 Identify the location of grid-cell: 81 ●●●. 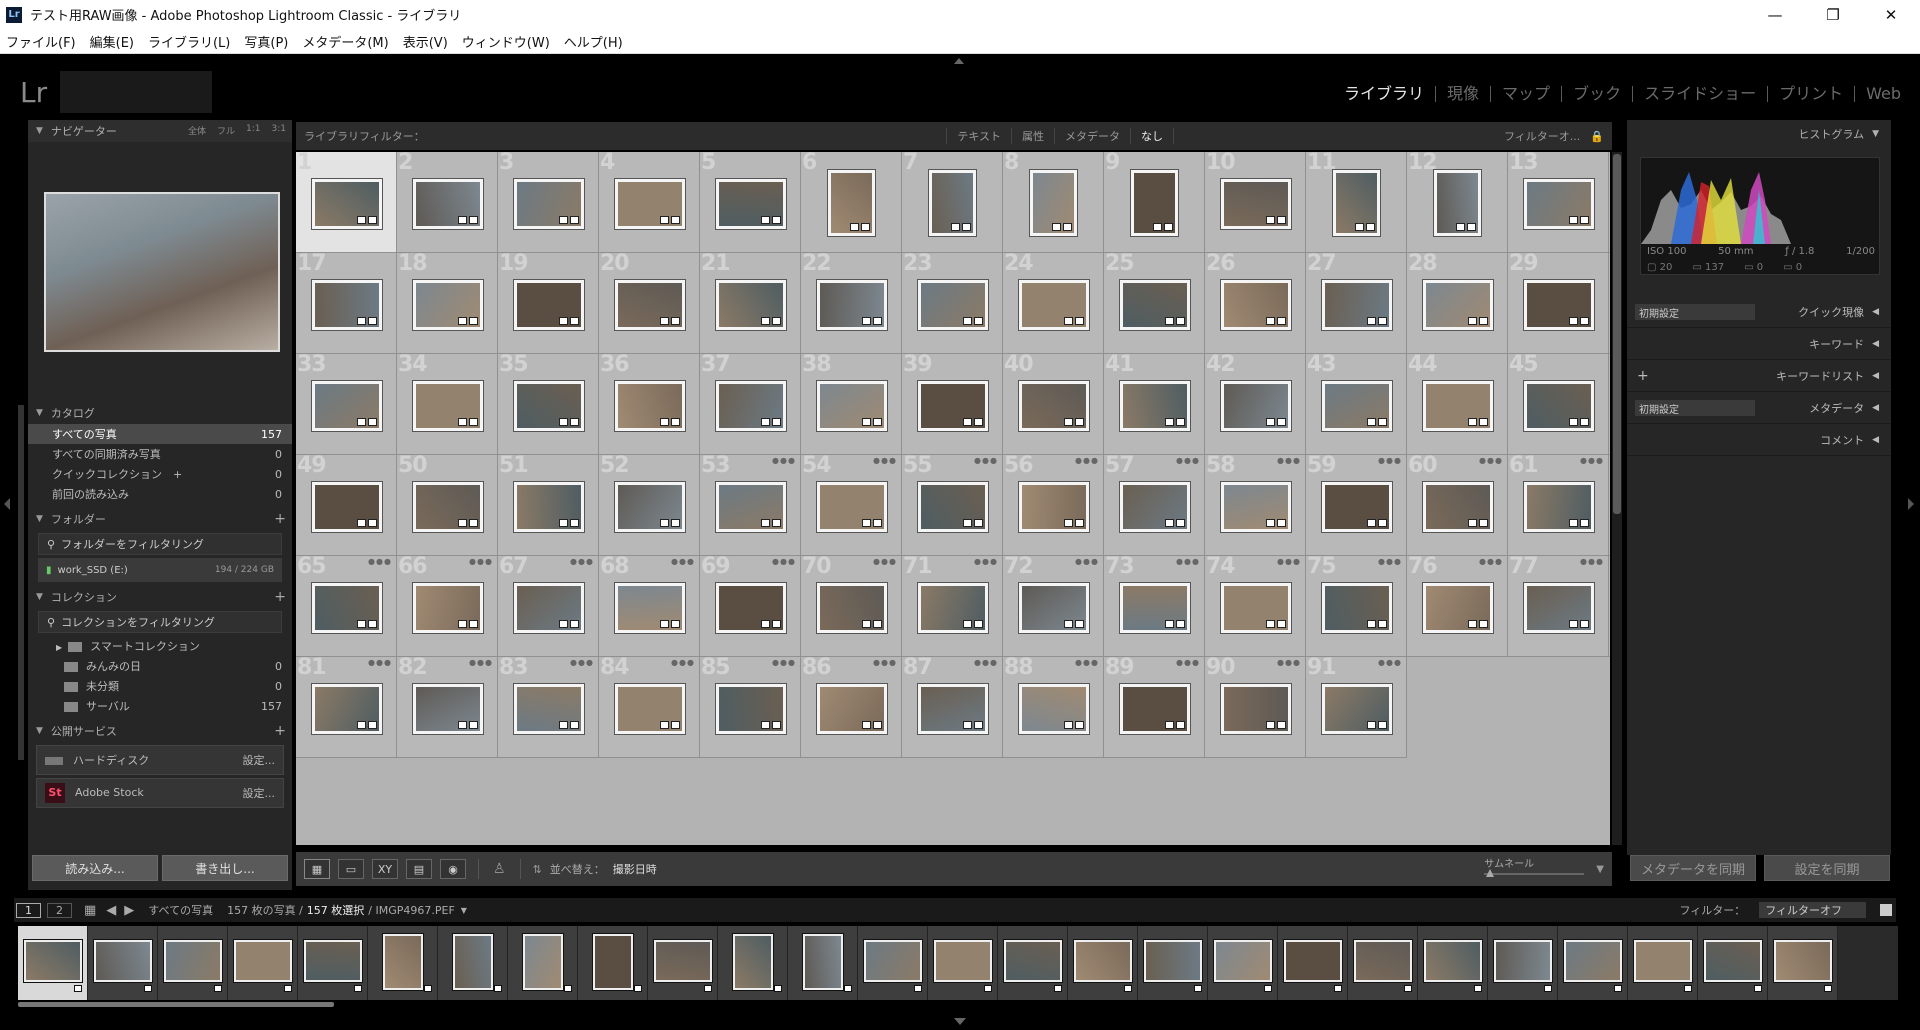
(346, 706).